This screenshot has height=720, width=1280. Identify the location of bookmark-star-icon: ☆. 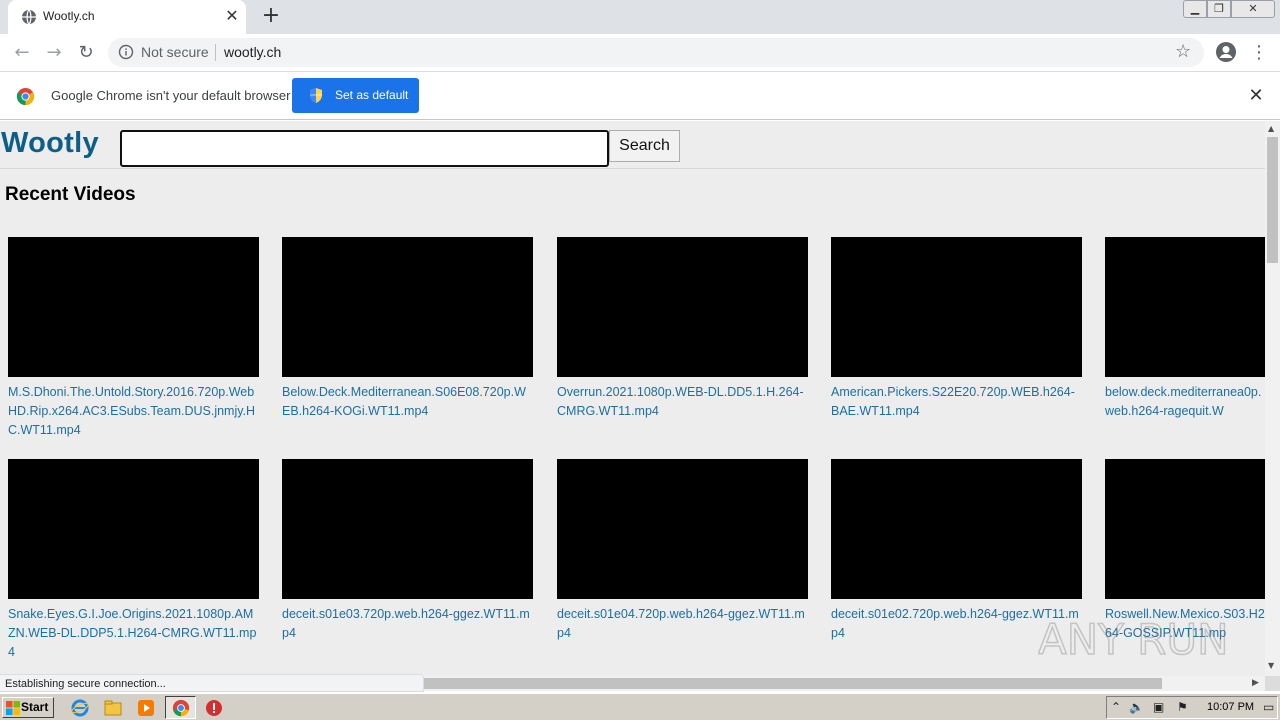
(1183, 52).